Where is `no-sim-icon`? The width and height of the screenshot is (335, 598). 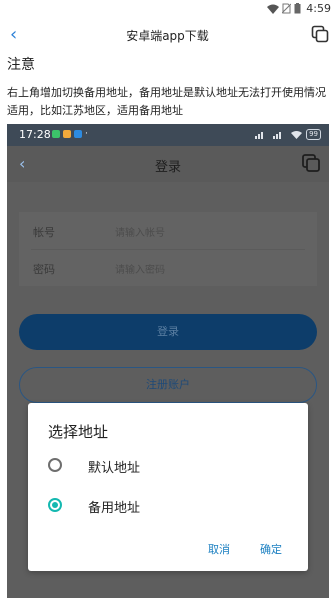 no-sim-icon is located at coordinates (286, 8).